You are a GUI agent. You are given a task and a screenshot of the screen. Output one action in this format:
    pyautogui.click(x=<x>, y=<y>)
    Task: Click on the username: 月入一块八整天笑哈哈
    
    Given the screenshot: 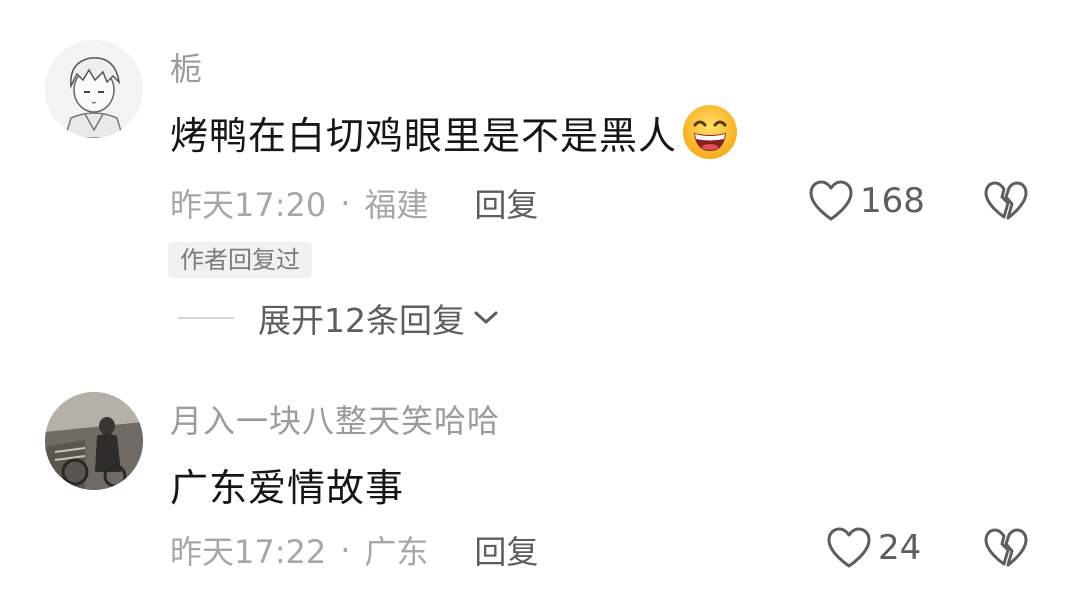 What is the action you would take?
    pyautogui.click(x=335, y=419)
    